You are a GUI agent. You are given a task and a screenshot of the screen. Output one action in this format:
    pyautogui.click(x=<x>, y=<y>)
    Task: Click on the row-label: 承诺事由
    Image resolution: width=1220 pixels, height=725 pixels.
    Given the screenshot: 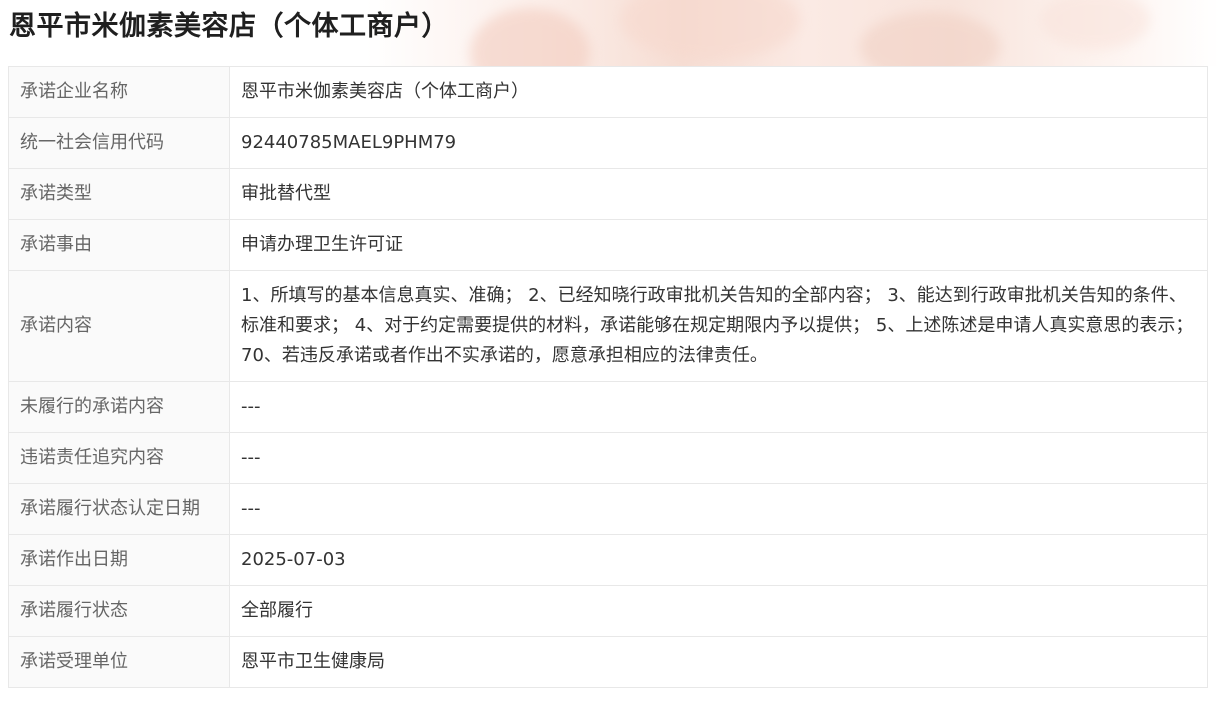 What is the action you would take?
    pyautogui.click(x=119, y=245)
    